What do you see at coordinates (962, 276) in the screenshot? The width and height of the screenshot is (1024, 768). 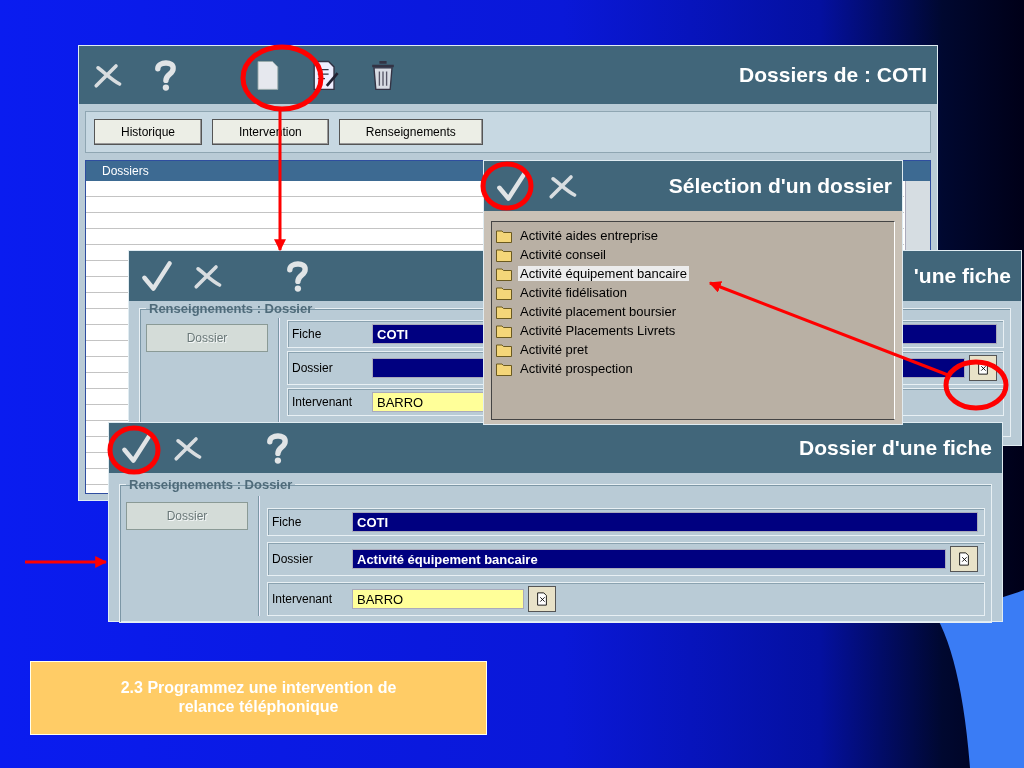 I see `window-title: 'une fiche` at bounding box center [962, 276].